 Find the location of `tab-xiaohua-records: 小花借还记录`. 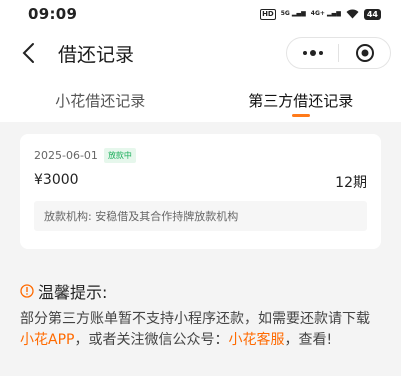

tab-xiaohua-records: 小花借还记录 is located at coordinates (100, 100).